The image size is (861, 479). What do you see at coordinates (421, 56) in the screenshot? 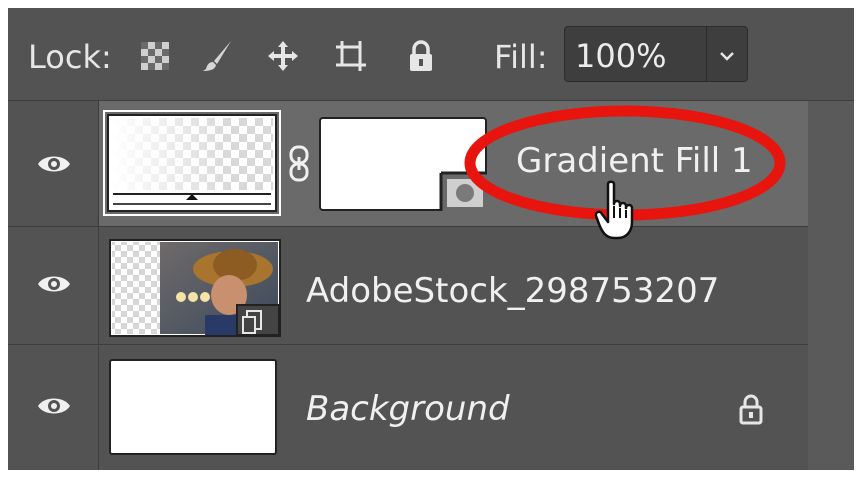
I see `lock-all-icon` at bounding box center [421, 56].